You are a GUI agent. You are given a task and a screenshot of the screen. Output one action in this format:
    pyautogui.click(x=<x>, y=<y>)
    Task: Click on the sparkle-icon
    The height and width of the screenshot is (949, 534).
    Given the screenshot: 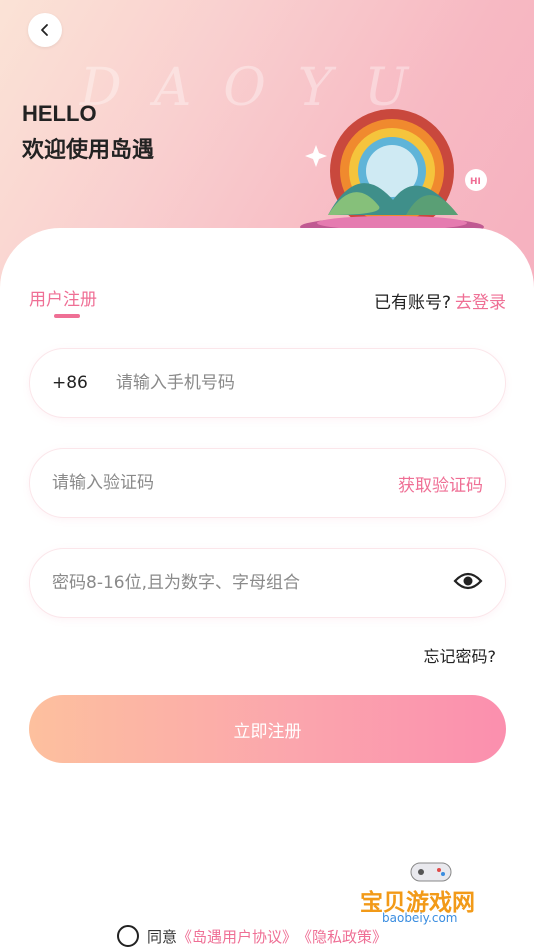 What is the action you would take?
    pyautogui.click(x=316, y=156)
    